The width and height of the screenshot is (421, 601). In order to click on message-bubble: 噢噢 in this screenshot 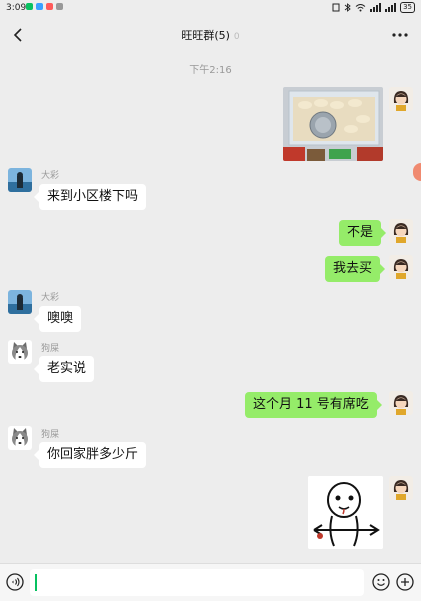, I will do `click(57, 319)`.